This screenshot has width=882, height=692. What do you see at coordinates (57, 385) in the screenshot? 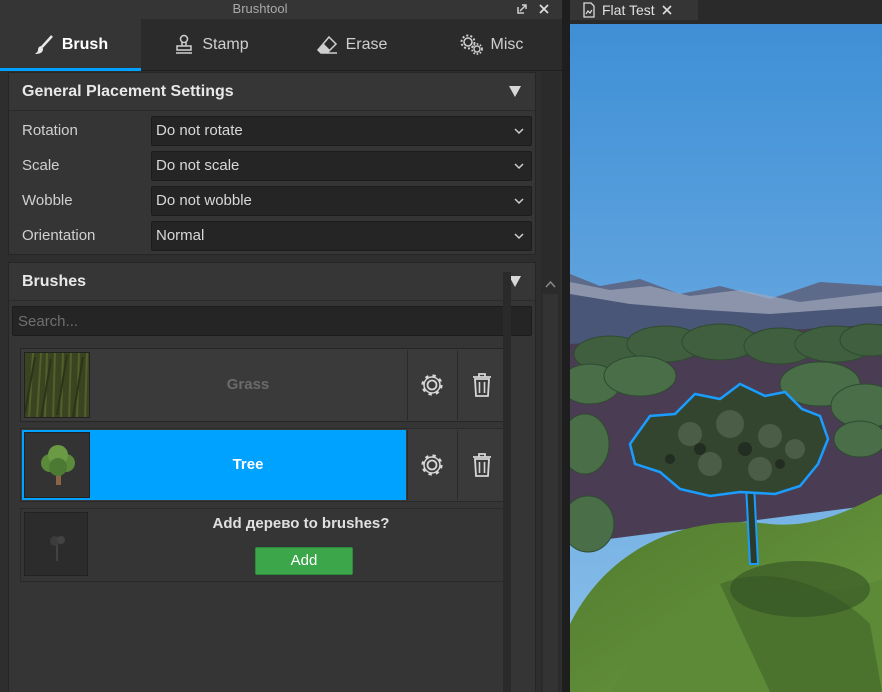
I see `grass-thumbnail` at bounding box center [57, 385].